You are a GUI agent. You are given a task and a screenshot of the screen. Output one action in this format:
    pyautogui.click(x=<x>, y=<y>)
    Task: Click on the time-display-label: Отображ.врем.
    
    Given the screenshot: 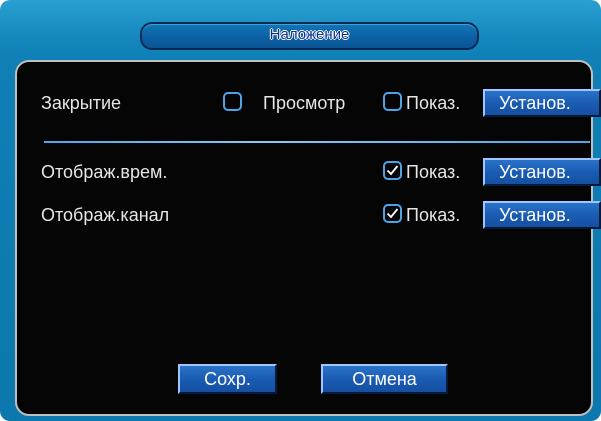 What is the action you would take?
    pyautogui.click(x=104, y=172)
    